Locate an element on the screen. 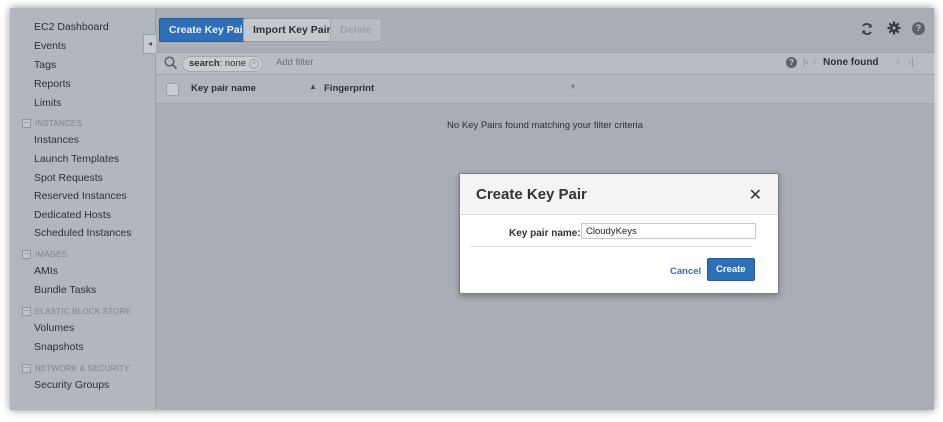  import-key-pair-button: Import Key Pair is located at coordinates (292, 30).